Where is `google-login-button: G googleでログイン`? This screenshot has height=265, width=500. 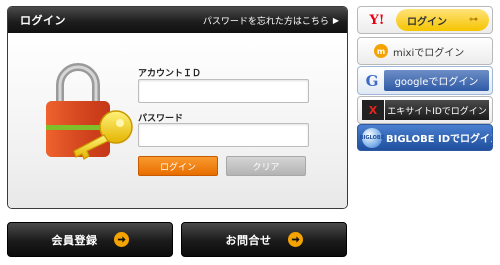
google-login-button: G googleでログイン is located at coordinates (425, 80).